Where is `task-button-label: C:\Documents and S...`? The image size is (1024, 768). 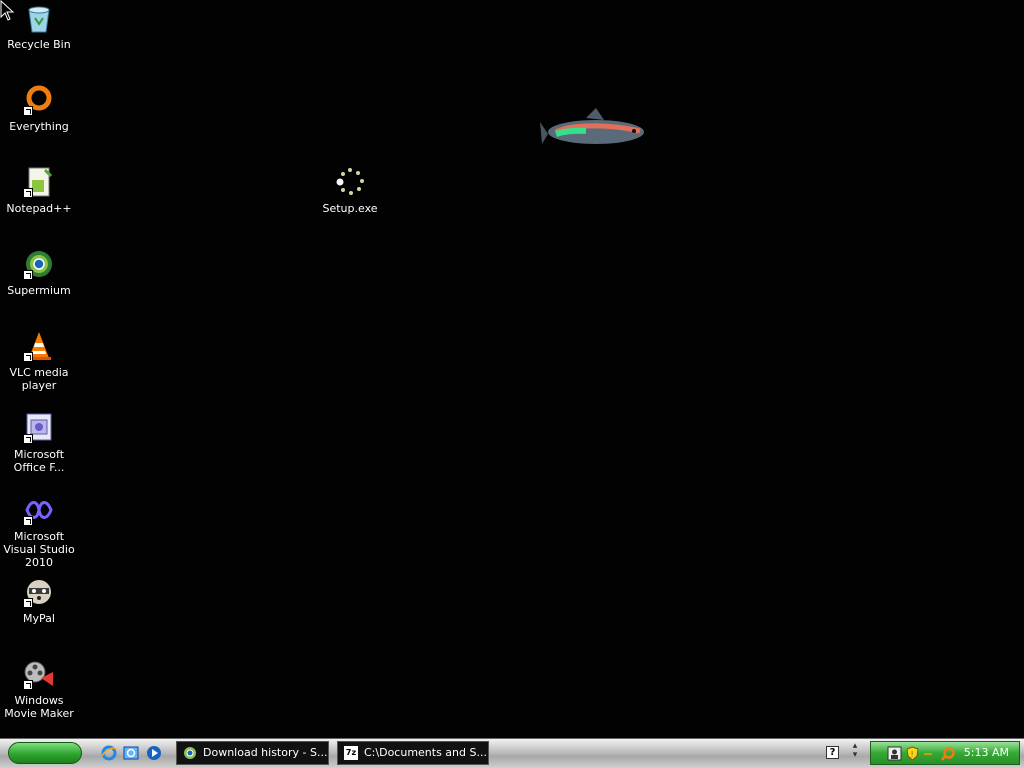
task-button-label: C:\Documents and S... is located at coordinates (425, 752).